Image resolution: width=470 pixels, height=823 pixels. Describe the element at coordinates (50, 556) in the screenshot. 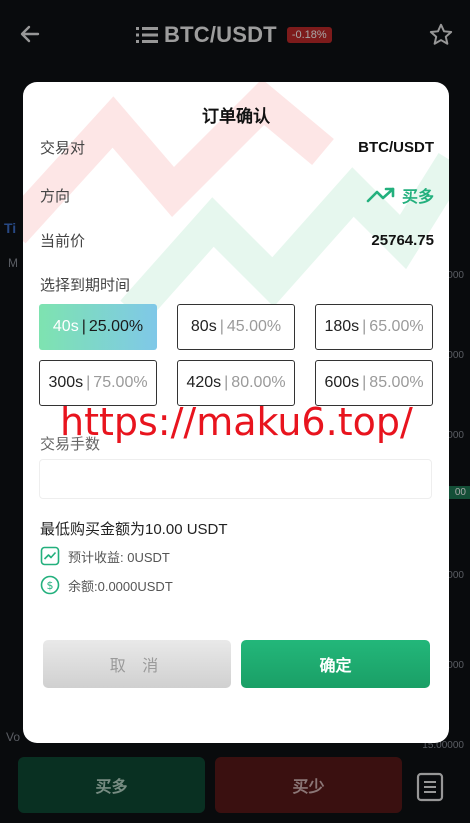

I see `profit-chart-icon` at that location.